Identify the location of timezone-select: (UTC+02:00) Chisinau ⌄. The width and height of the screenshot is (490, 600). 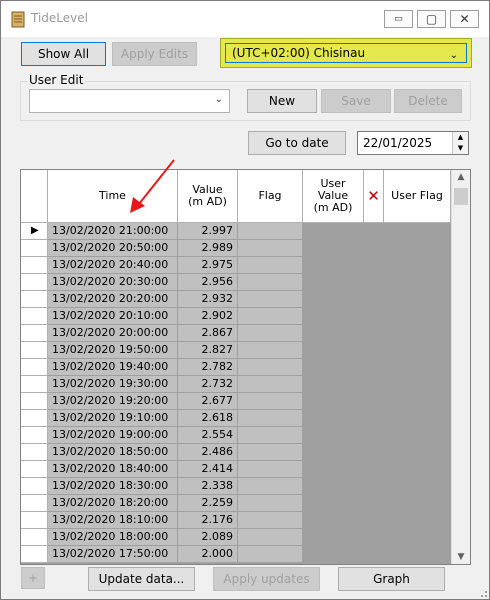
(346, 53).